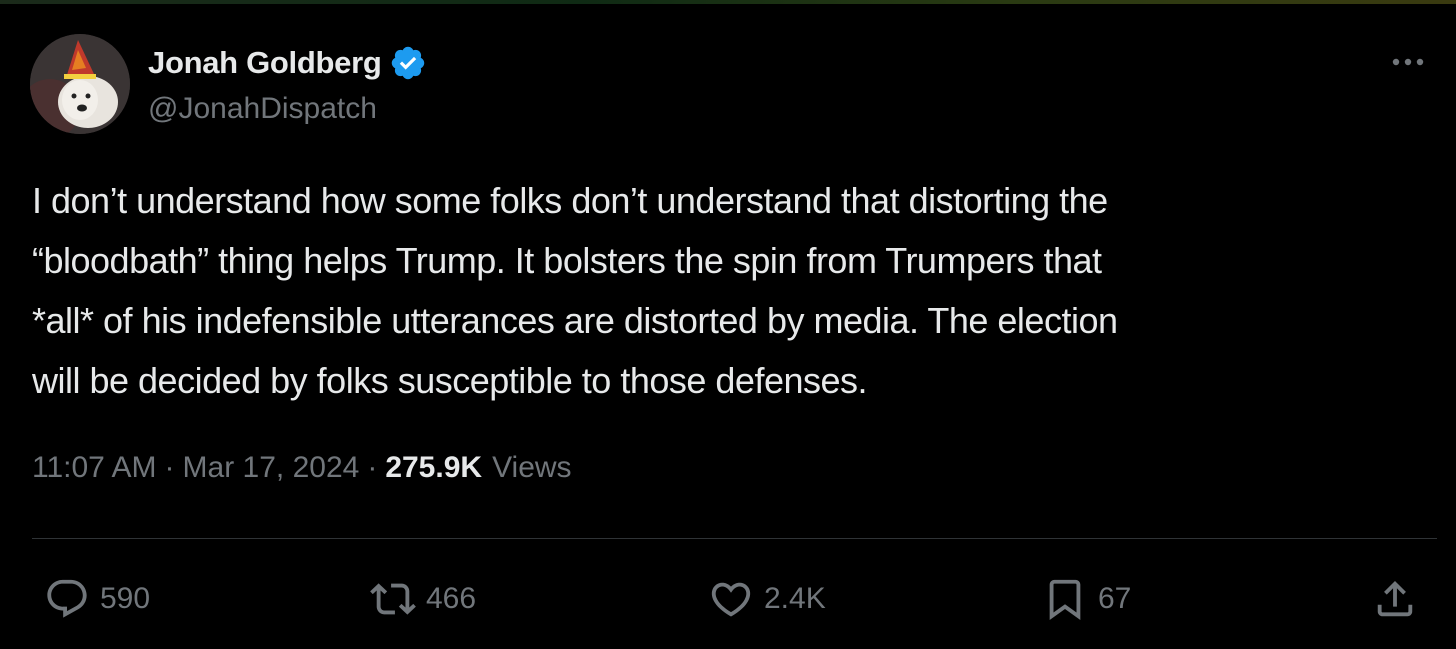 This screenshot has width=1456, height=649. Describe the element at coordinates (1086, 599) in the screenshot. I see `bookmark-button: 67` at that location.